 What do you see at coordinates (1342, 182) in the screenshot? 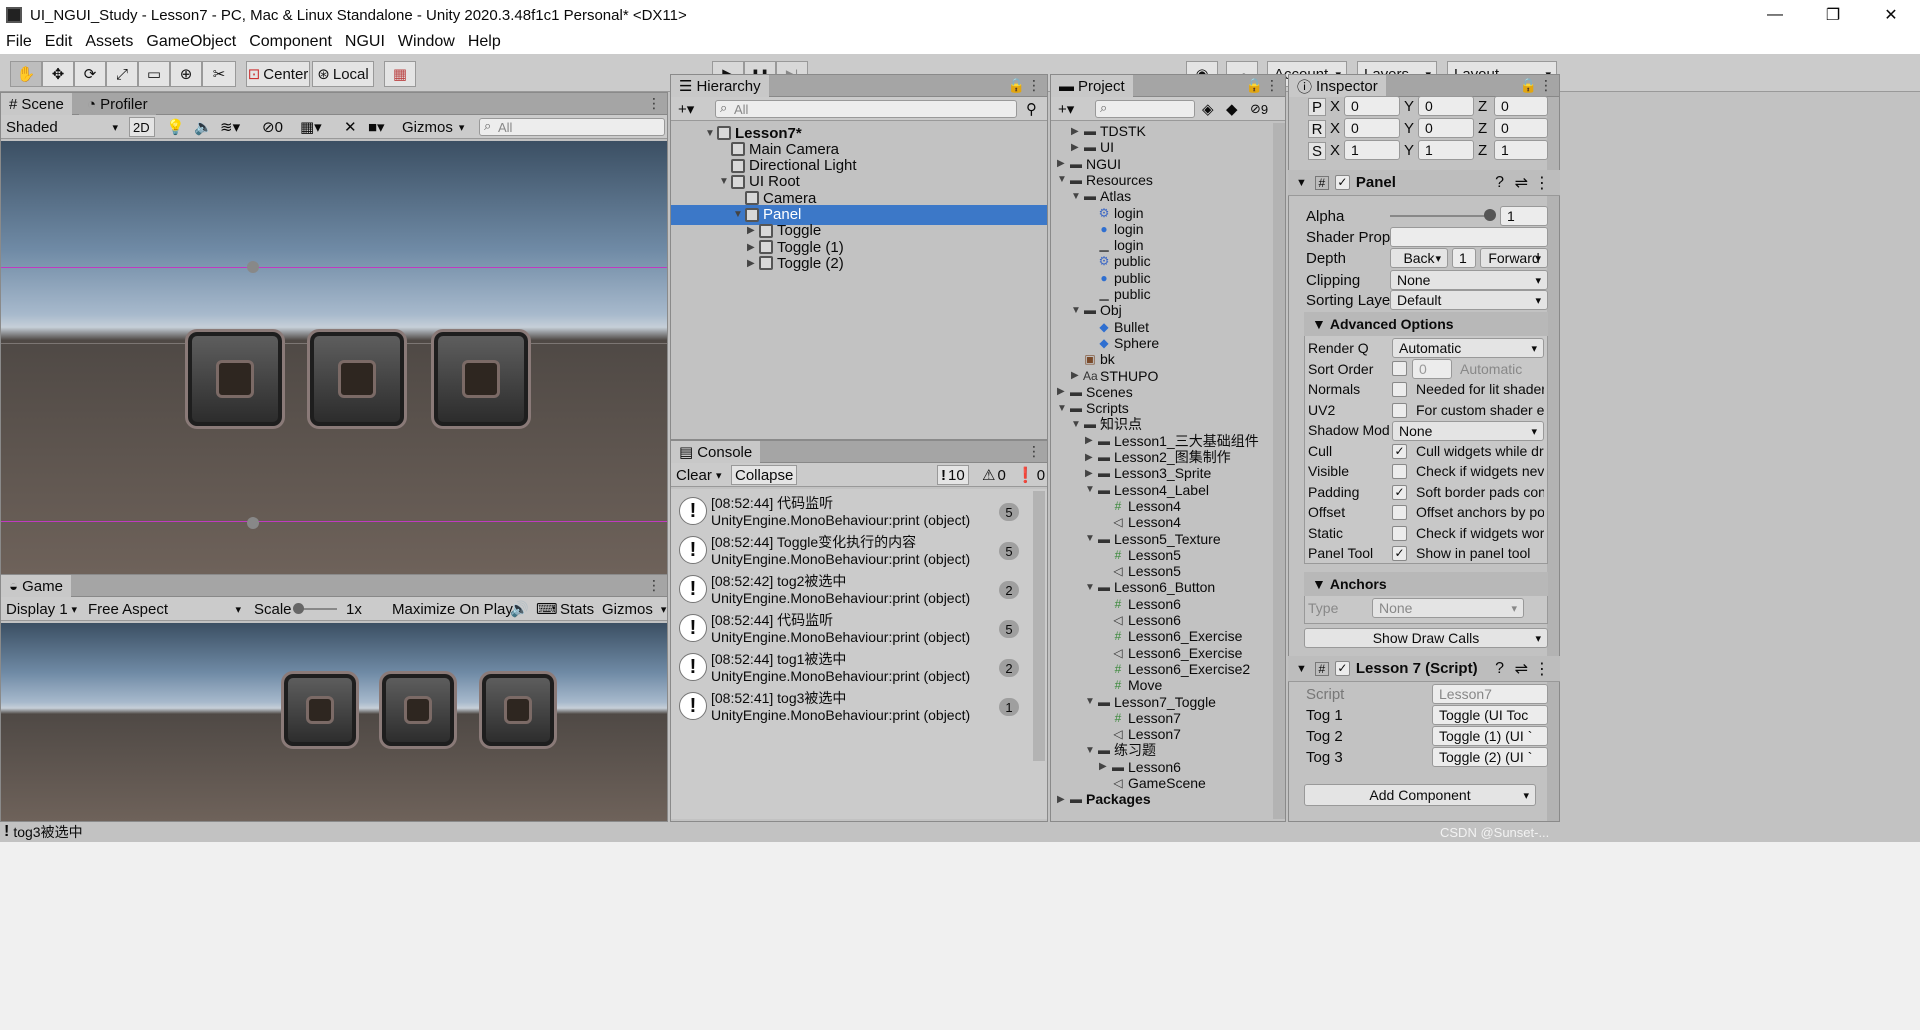
I see `panel-enabled-checkbox: ✓` at bounding box center [1342, 182].